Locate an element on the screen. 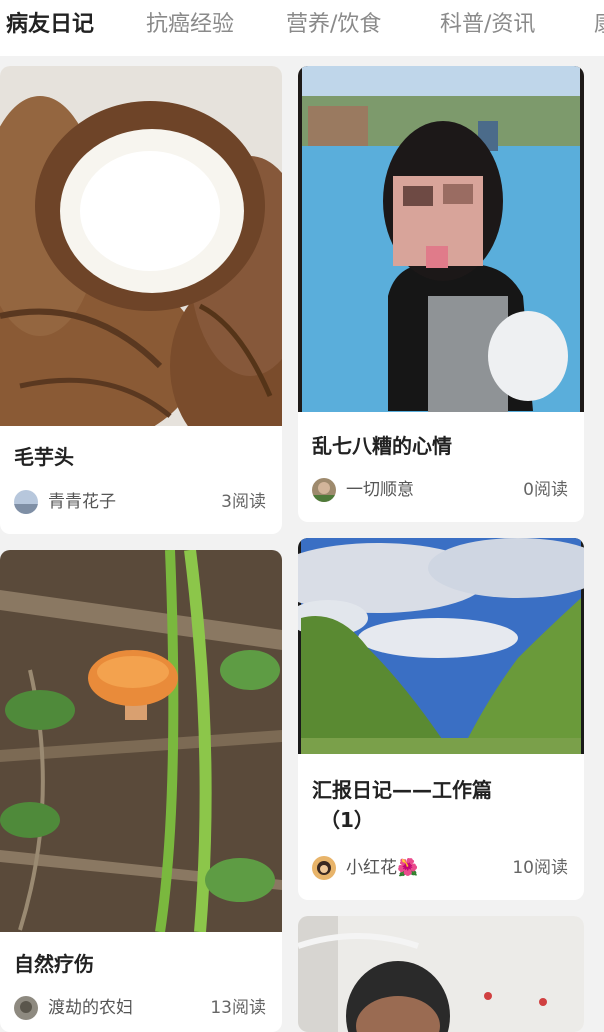 The width and height of the screenshot is (604, 1032). category-tabs: 病友日记 抗癌经验 营养/饮食 科普/资讯 康 is located at coordinates (302, 28).